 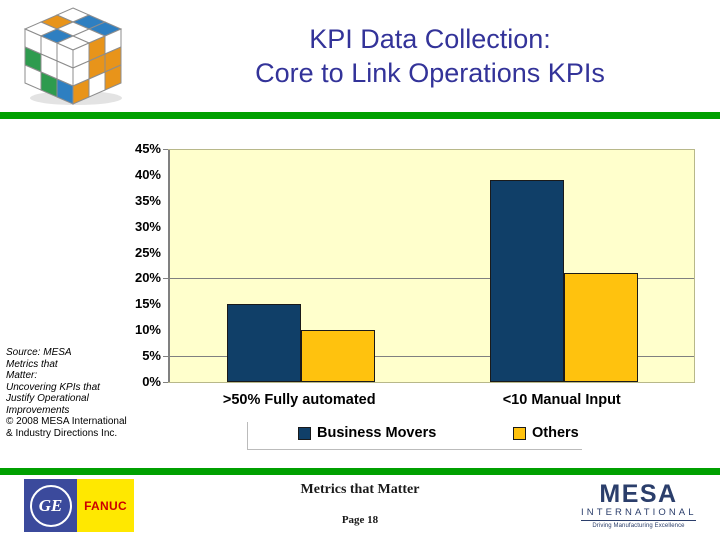 I want to click on footer-center: Metrics that Matter Page 18, so click(x=360, y=503).